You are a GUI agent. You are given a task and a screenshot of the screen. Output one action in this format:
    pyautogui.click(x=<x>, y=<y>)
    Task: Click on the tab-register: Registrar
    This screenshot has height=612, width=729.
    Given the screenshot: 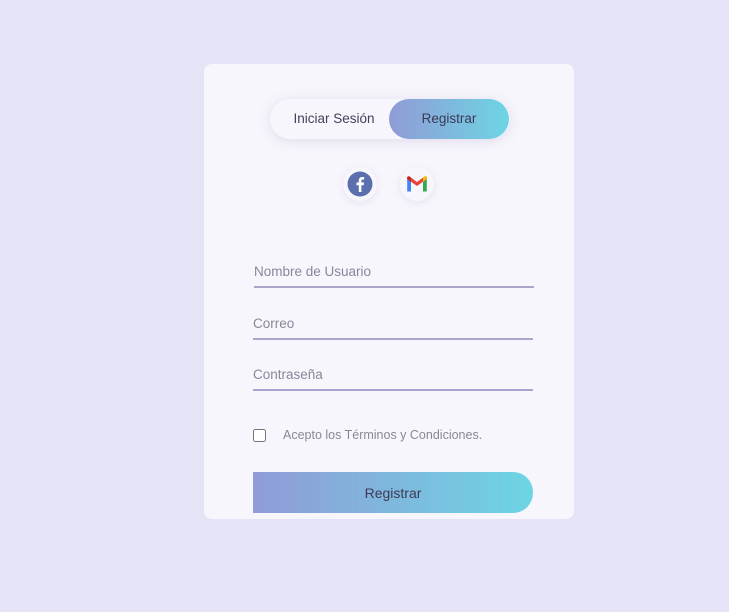 What is the action you would take?
    pyautogui.click(x=449, y=119)
    